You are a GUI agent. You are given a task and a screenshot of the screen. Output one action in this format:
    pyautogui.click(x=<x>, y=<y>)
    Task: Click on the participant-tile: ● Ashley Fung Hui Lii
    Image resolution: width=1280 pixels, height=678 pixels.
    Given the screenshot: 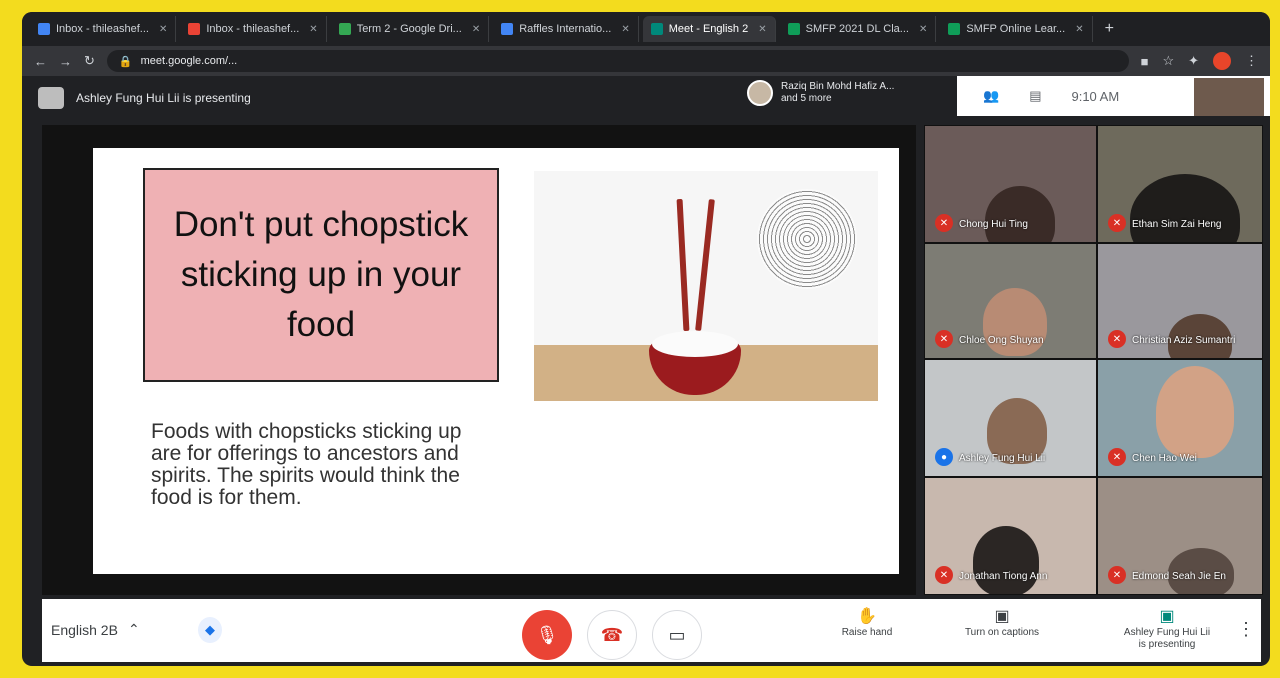 What is the action you would take?
    pyautogui.click(x=1010, y=418)
    